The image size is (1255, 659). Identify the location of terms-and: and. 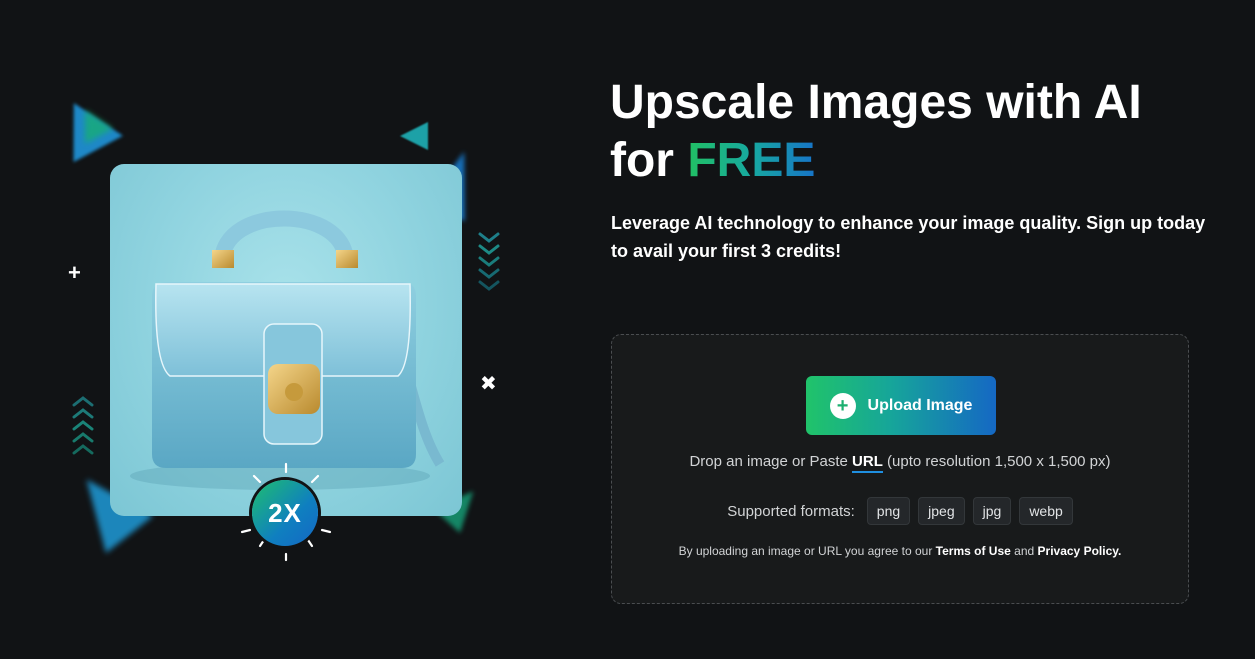
(1024, 551).